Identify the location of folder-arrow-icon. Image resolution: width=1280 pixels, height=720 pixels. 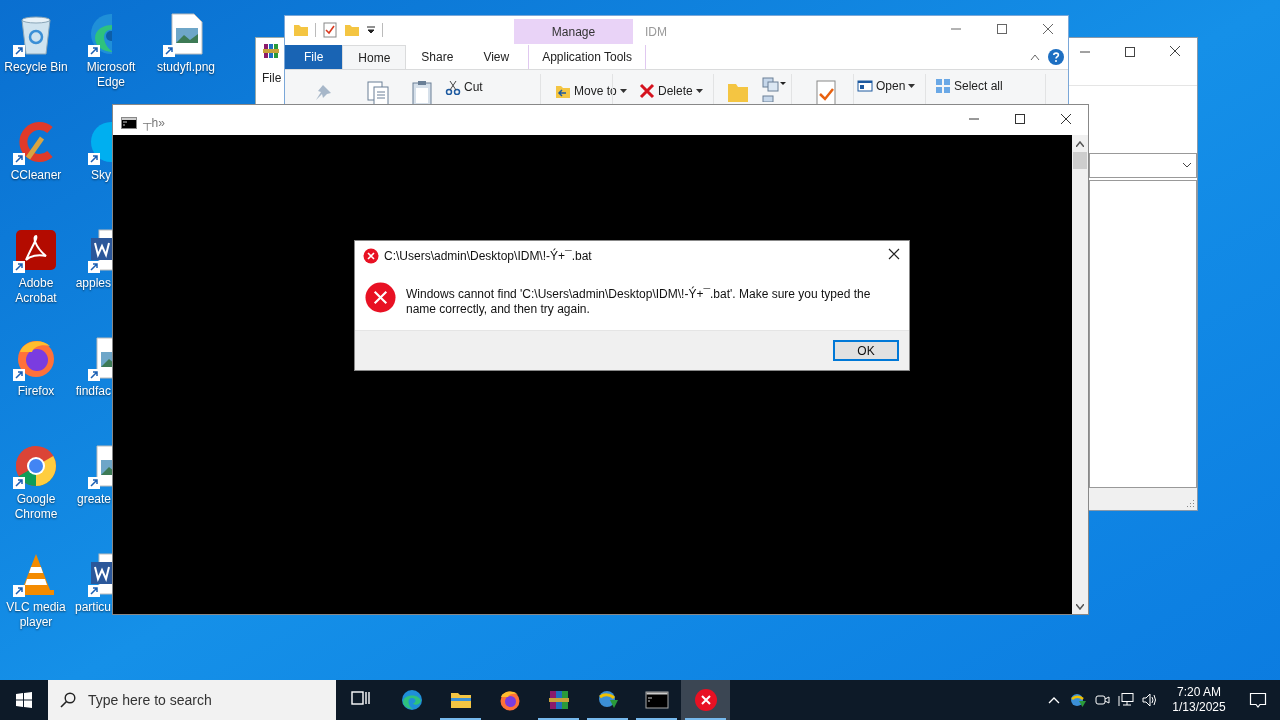
(563, 91).